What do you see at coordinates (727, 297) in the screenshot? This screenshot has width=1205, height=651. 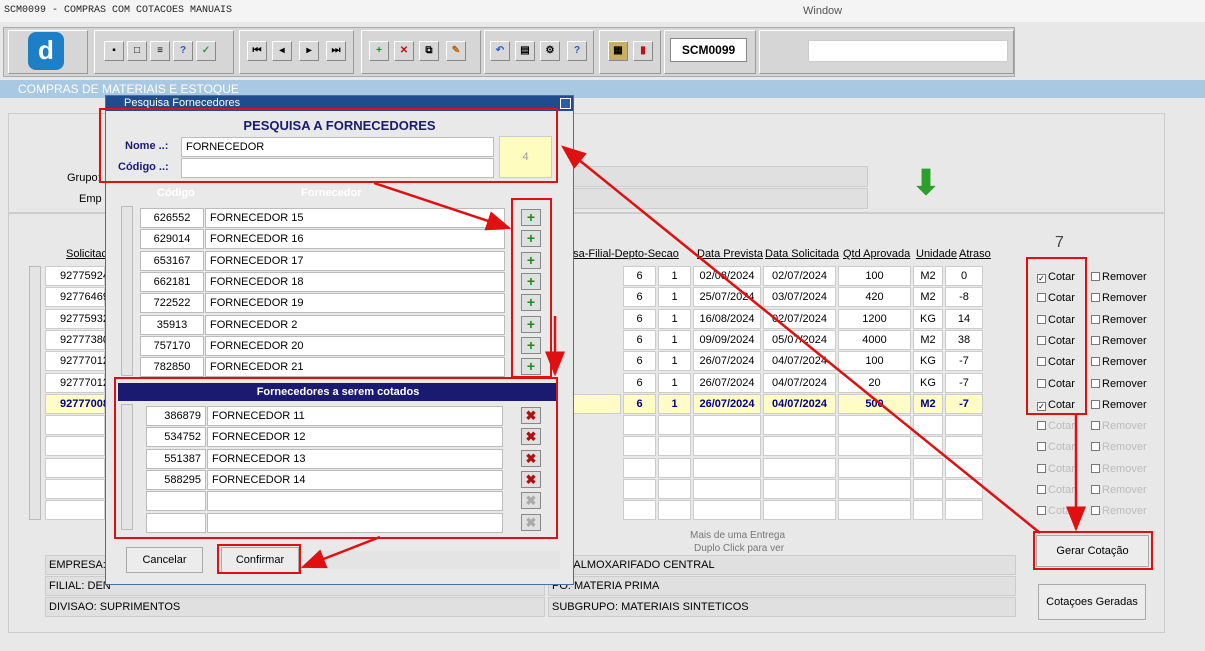 I see `grid-cell-prev: 25/07/2024` at bounding box center [727, 297].